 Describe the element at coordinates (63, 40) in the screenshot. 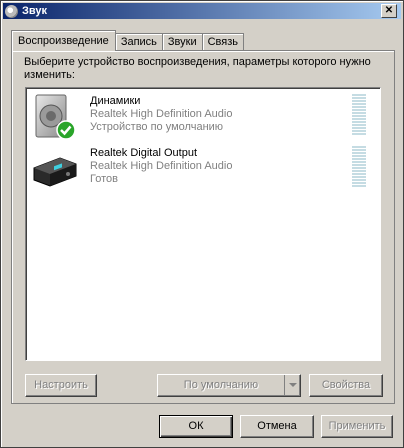

I see `tab-playback: Воспроизведение` at that location.